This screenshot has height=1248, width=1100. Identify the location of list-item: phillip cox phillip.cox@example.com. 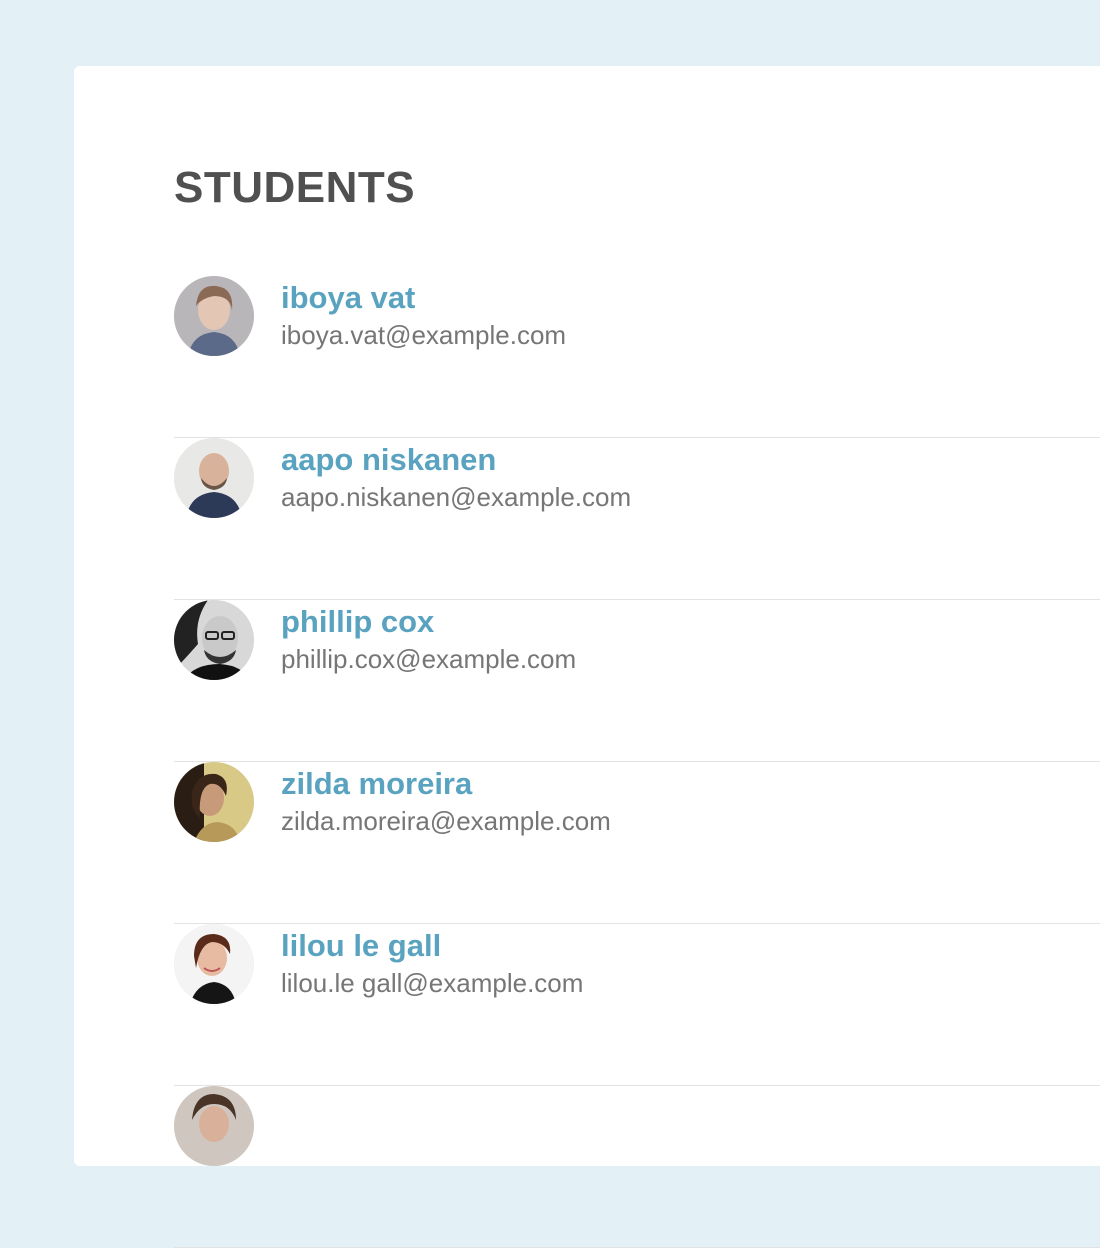
(637, 681).